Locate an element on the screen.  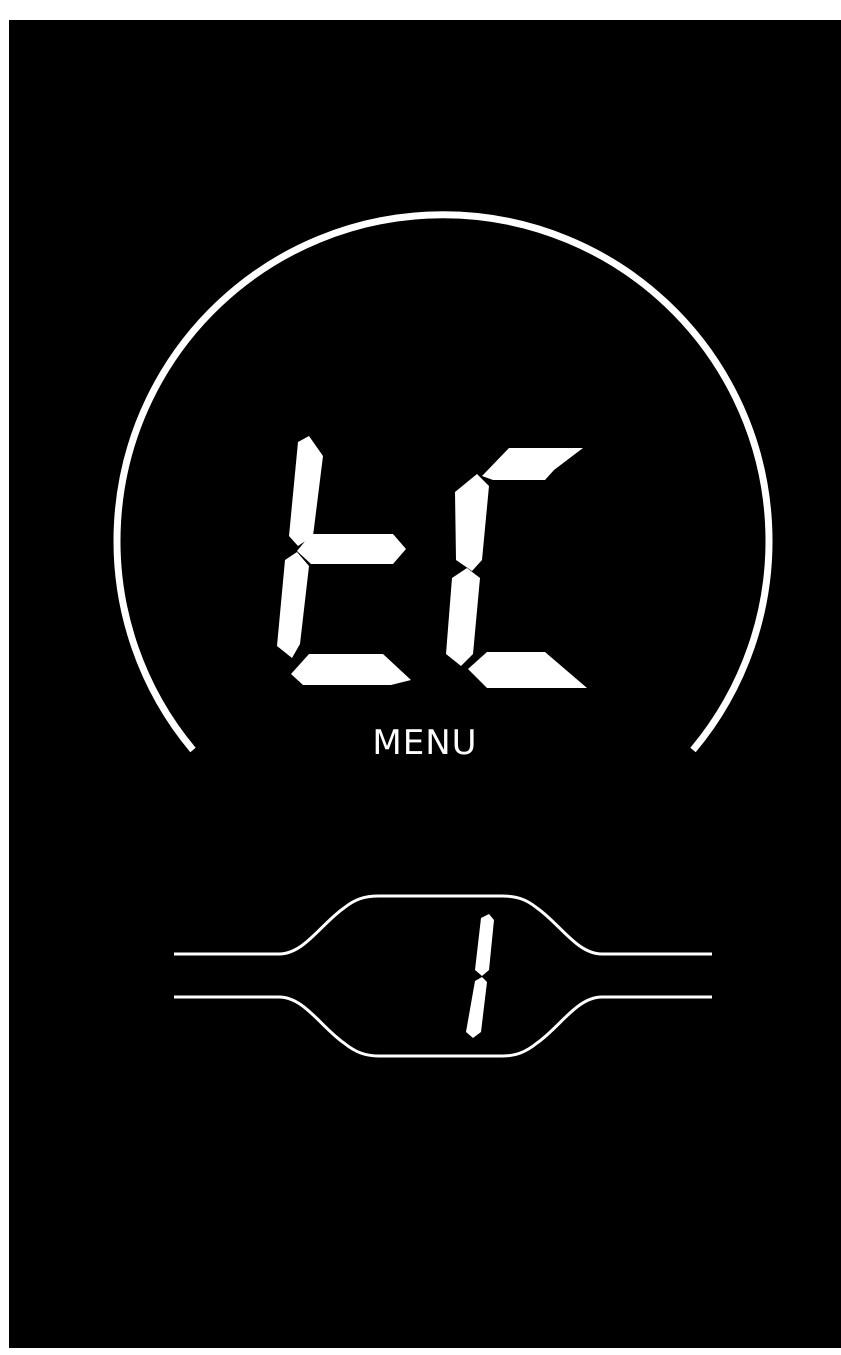
segment-1-upper is located at coordinates (484, 945).